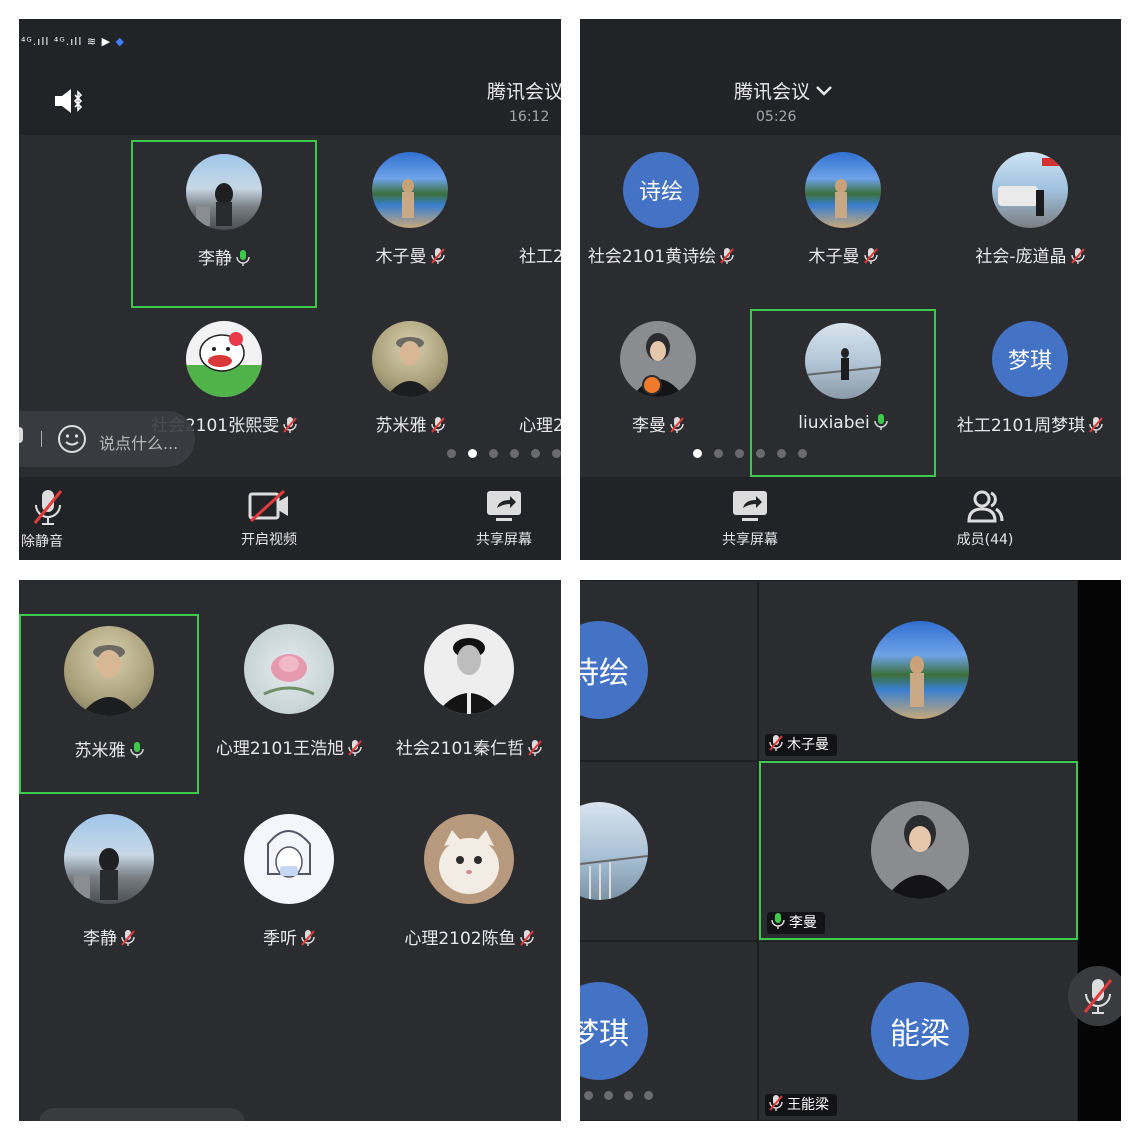 This screenshot has width=1140, height=1140. What do you see at coordinates (1021, 426) in the screenshot?
I see `participant-name: 社工2101周梦琪` at bounding box center [1021, 426].